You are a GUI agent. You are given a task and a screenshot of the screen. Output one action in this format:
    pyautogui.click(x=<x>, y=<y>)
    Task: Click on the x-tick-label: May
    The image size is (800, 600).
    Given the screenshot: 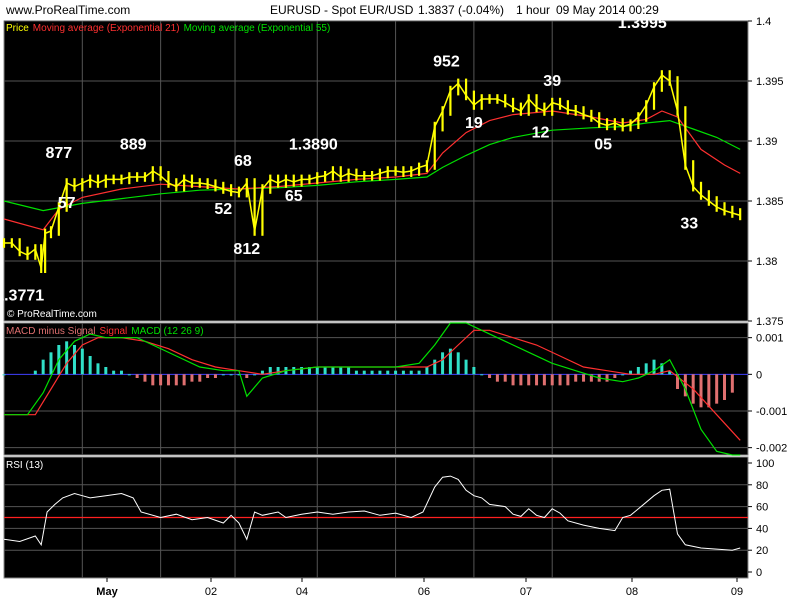 What is the action you would take?
    pyautogui.click(x=107, y=592)
    